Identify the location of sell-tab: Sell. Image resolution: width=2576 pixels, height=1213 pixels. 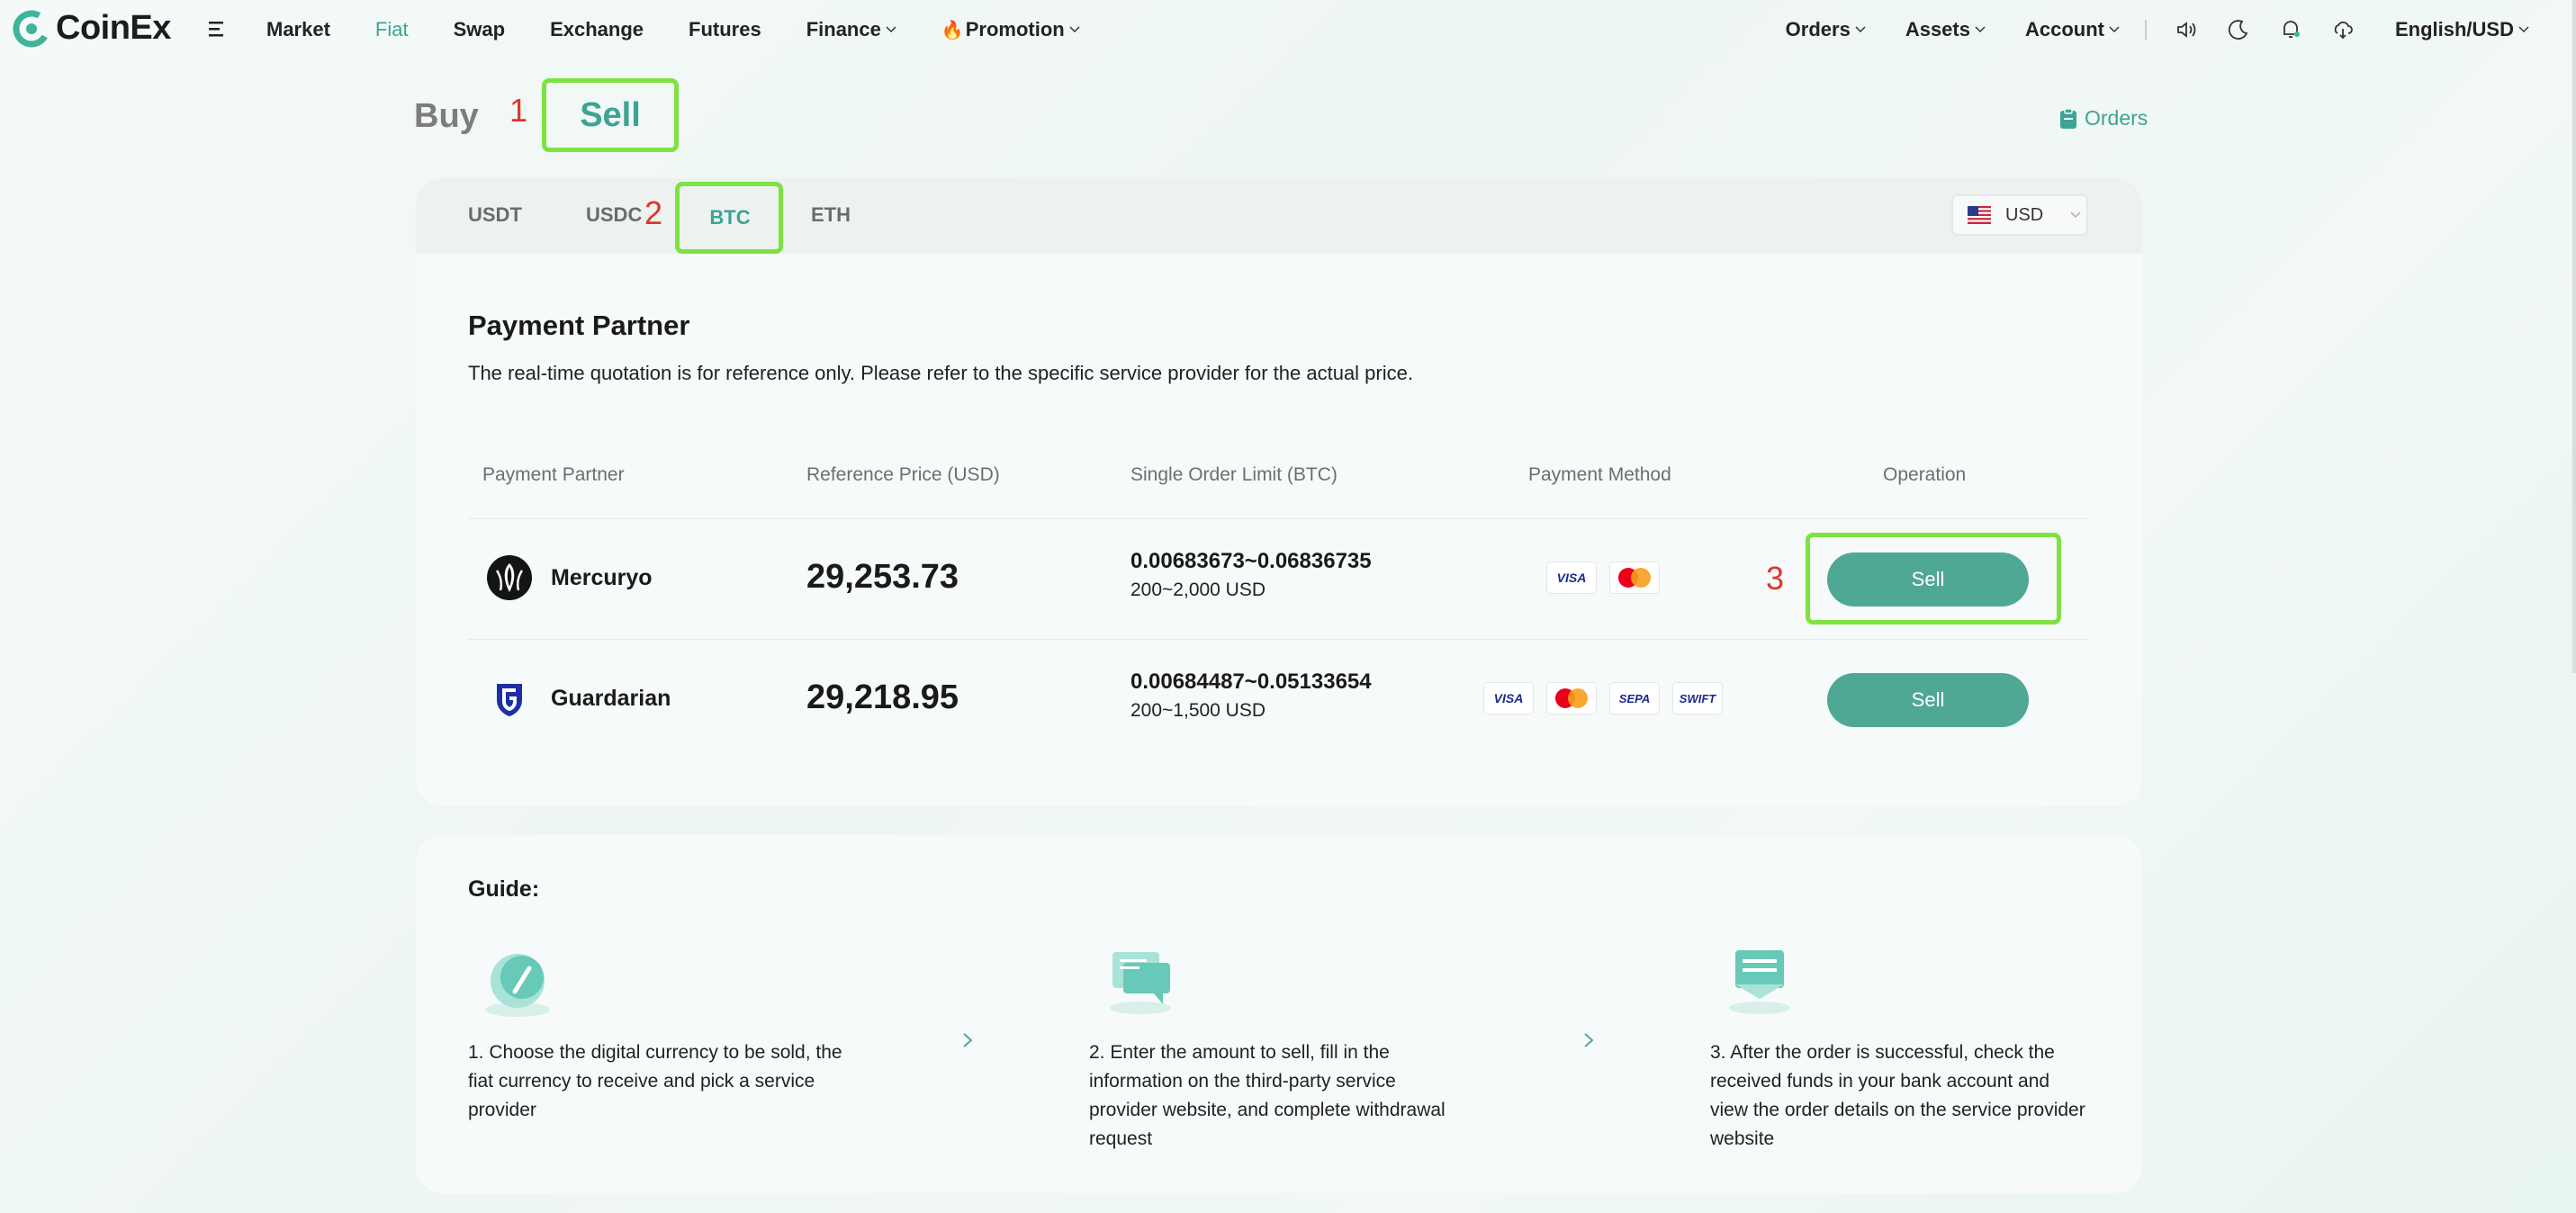
(610, 115).